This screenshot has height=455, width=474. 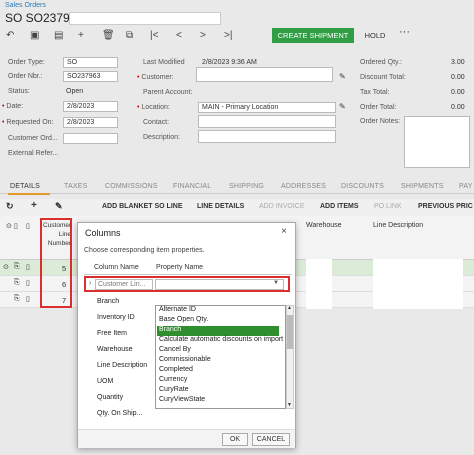 What do you see at coordinates (381, 62) in the screenshot?
I see `ordered-qty-label: Ordered Qty.:` at bounding box center [381, 62].